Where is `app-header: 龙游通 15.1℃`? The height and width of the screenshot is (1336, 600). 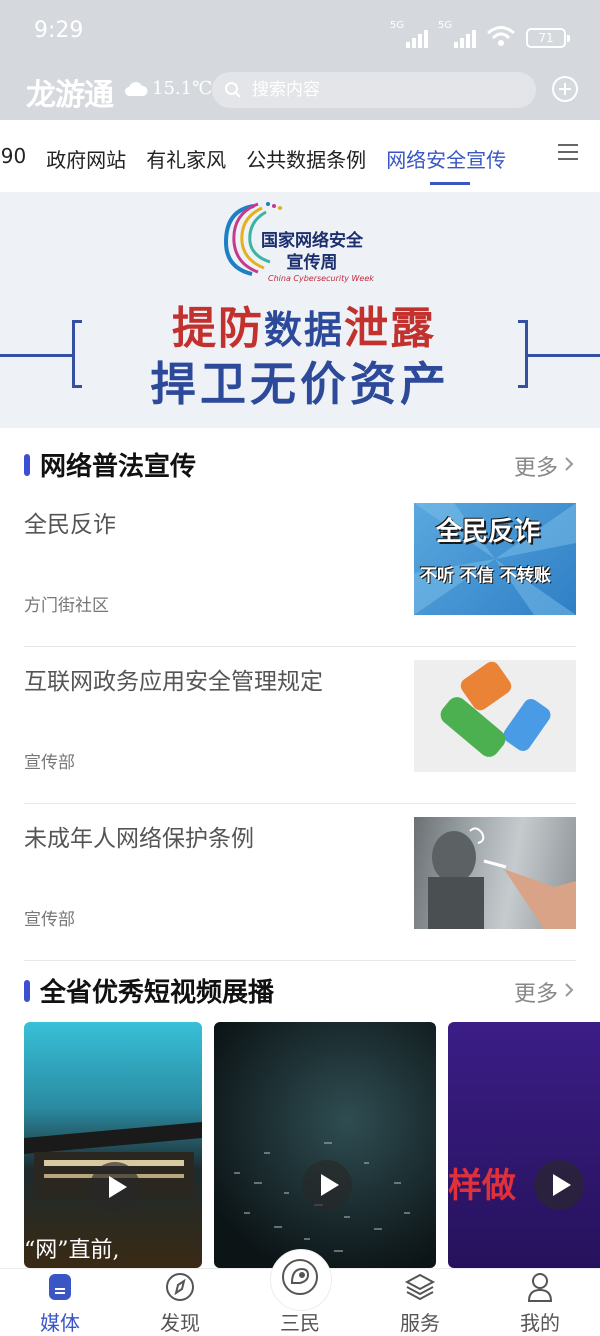
app-header: 龙游通 15.1℃ is located at coordinates (300, 92).